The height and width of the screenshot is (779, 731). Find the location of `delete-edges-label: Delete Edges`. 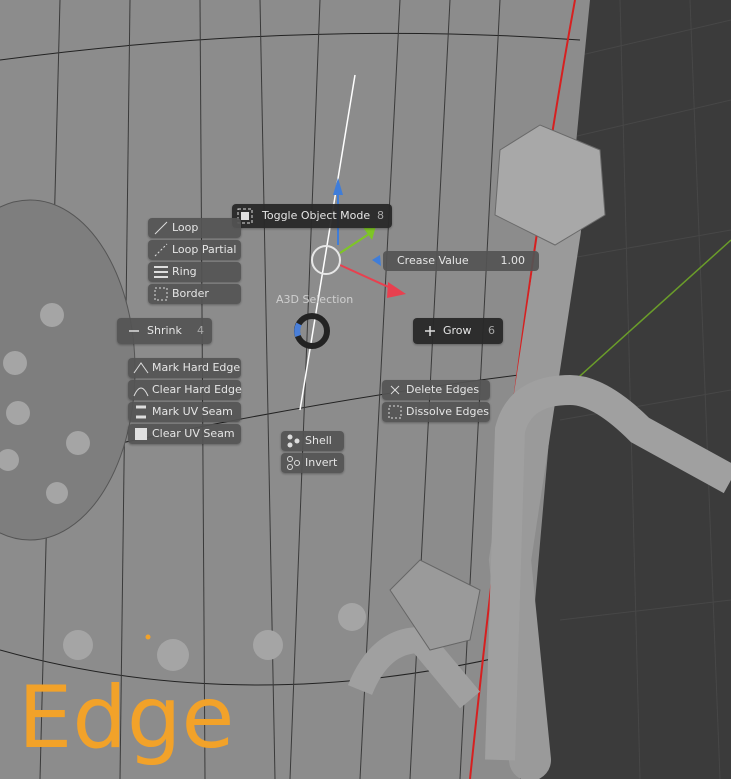

delete-edges-label: Delete Edges is located at coordinates (443, 389).